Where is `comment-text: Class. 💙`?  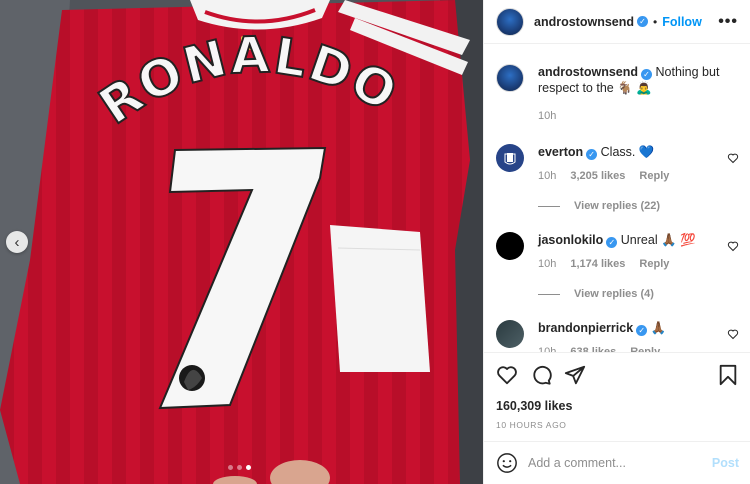
comment-text: Class. 💙 is located at coordinates (627, 152).